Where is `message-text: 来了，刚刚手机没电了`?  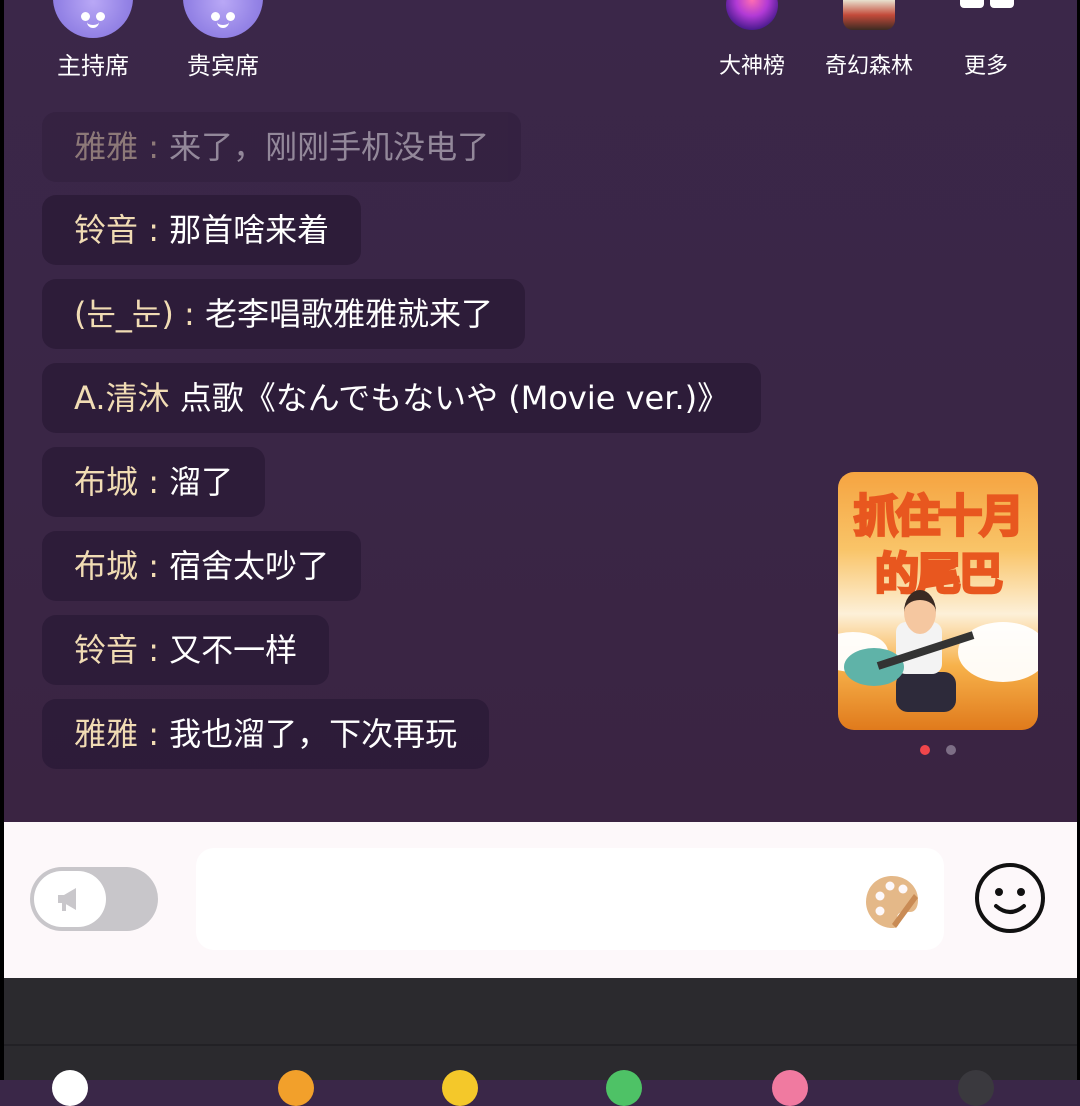 message-text: 来了，刚刚手机没电了 is located at coordinates (329, 147).